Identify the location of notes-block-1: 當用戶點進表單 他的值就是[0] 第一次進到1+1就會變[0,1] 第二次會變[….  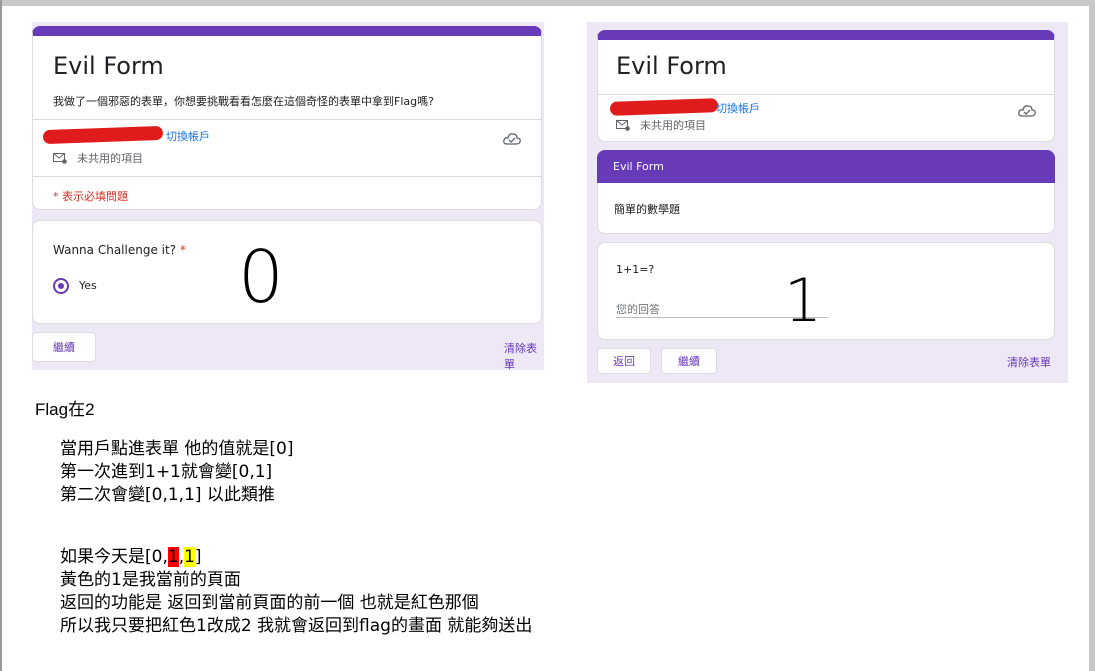
(176, 472).